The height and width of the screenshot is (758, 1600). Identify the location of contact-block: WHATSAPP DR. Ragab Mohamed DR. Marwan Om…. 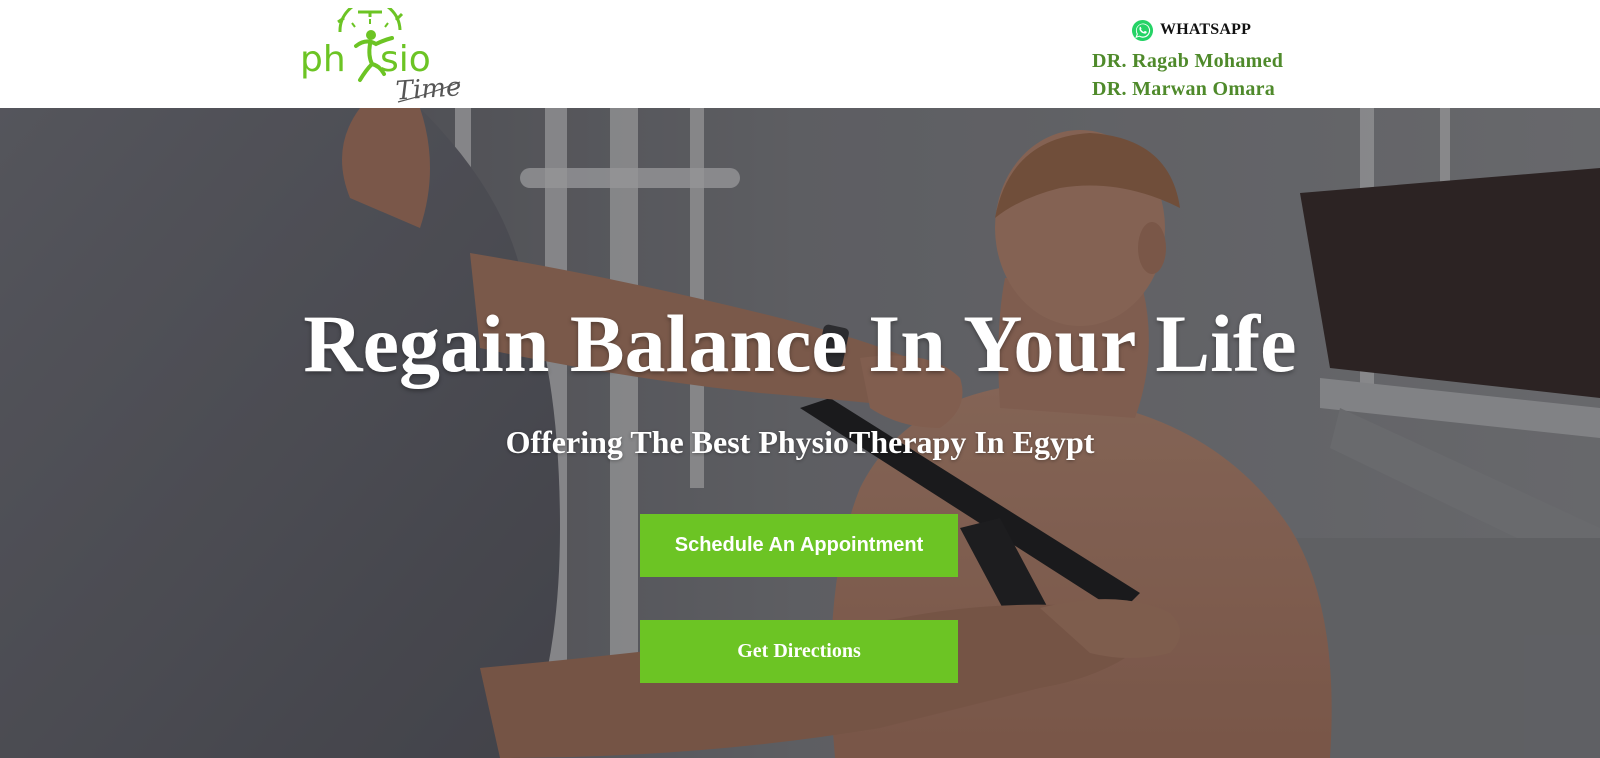
(1207, 58).